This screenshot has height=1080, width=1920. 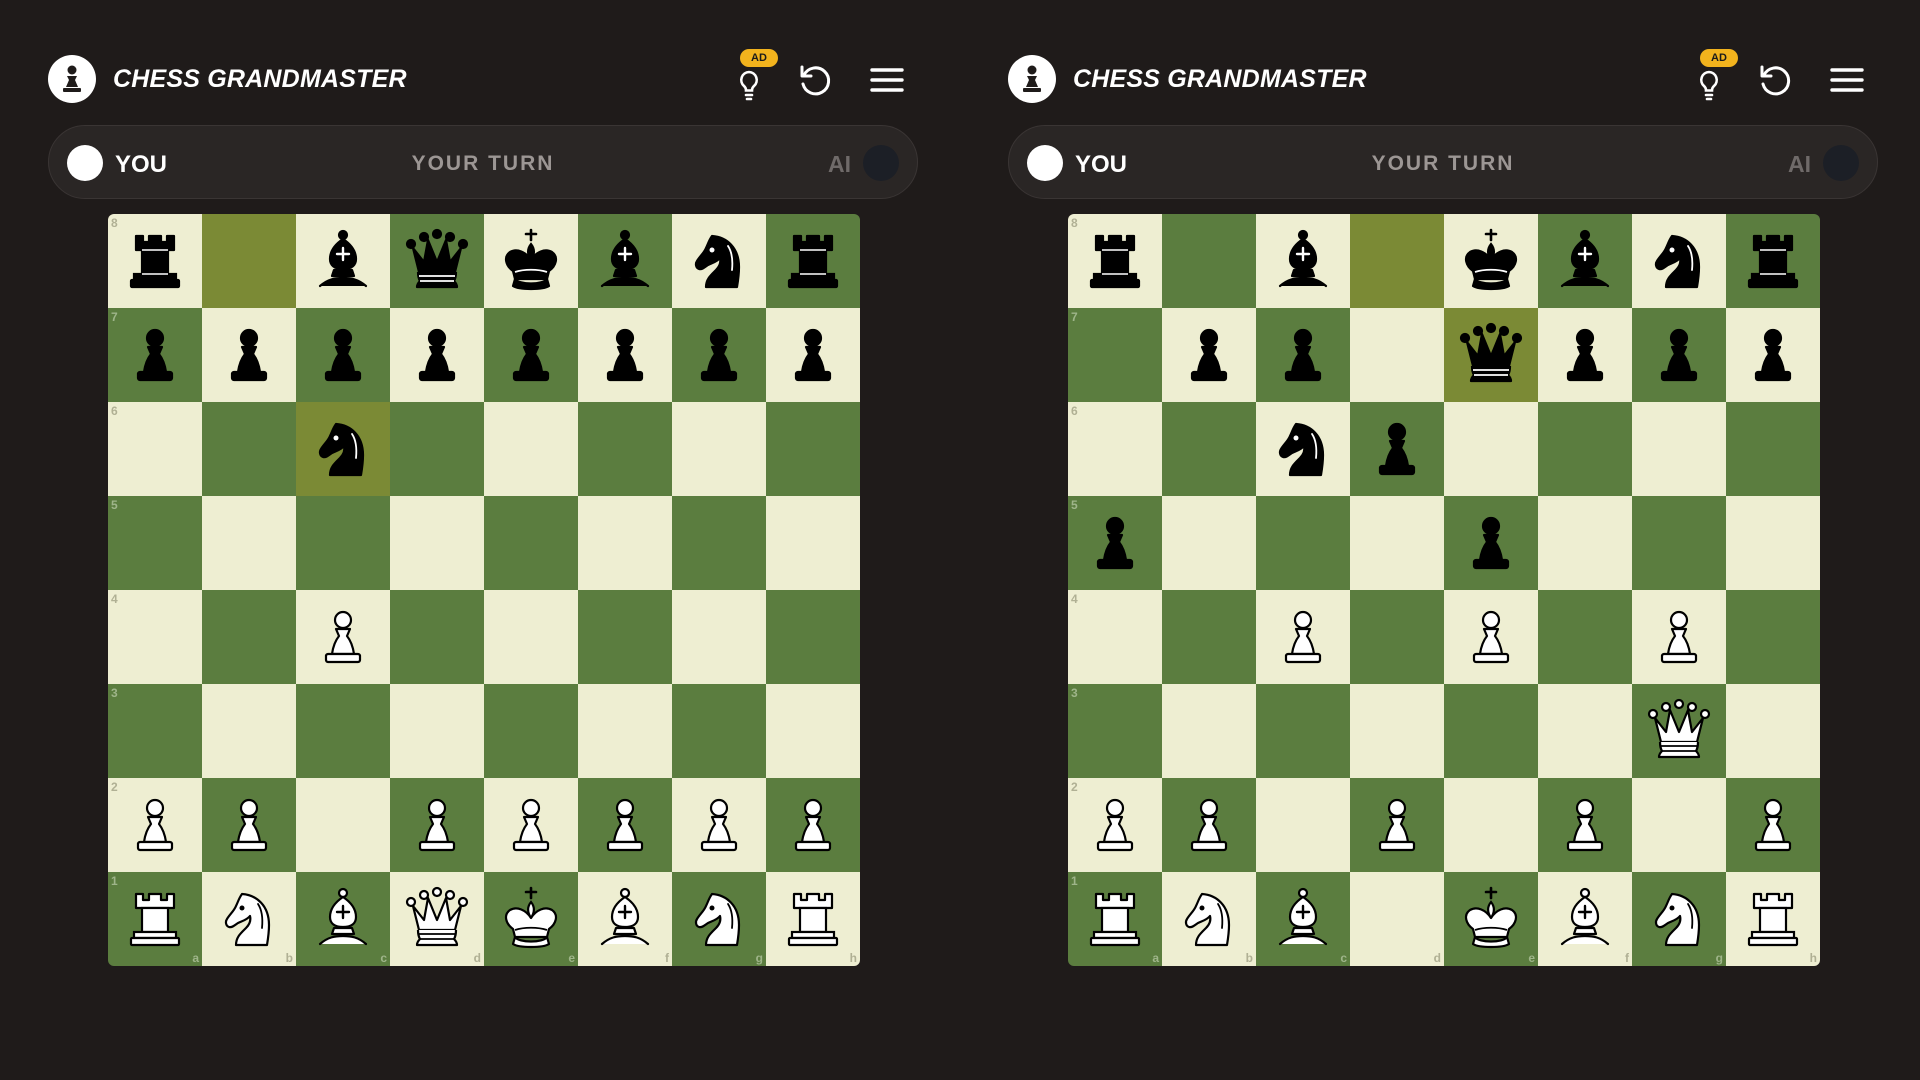 What do you see at coordinates (1491, 449) in the screenshot?
I see `square-e6` at bounding box center [1491, 449].